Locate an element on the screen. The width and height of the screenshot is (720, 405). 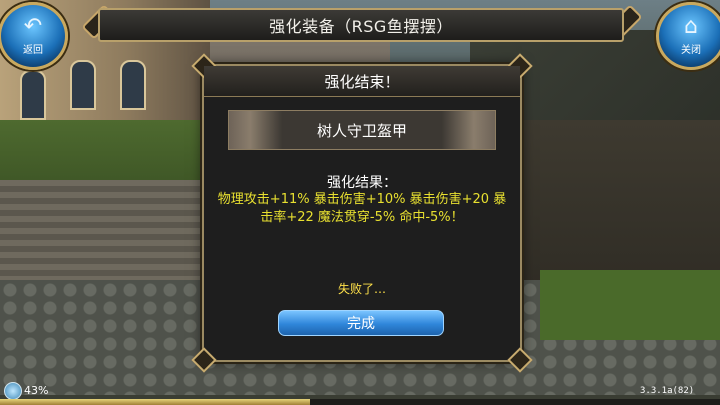
result-label: 强化结果： is located at coordinates (362, 183).